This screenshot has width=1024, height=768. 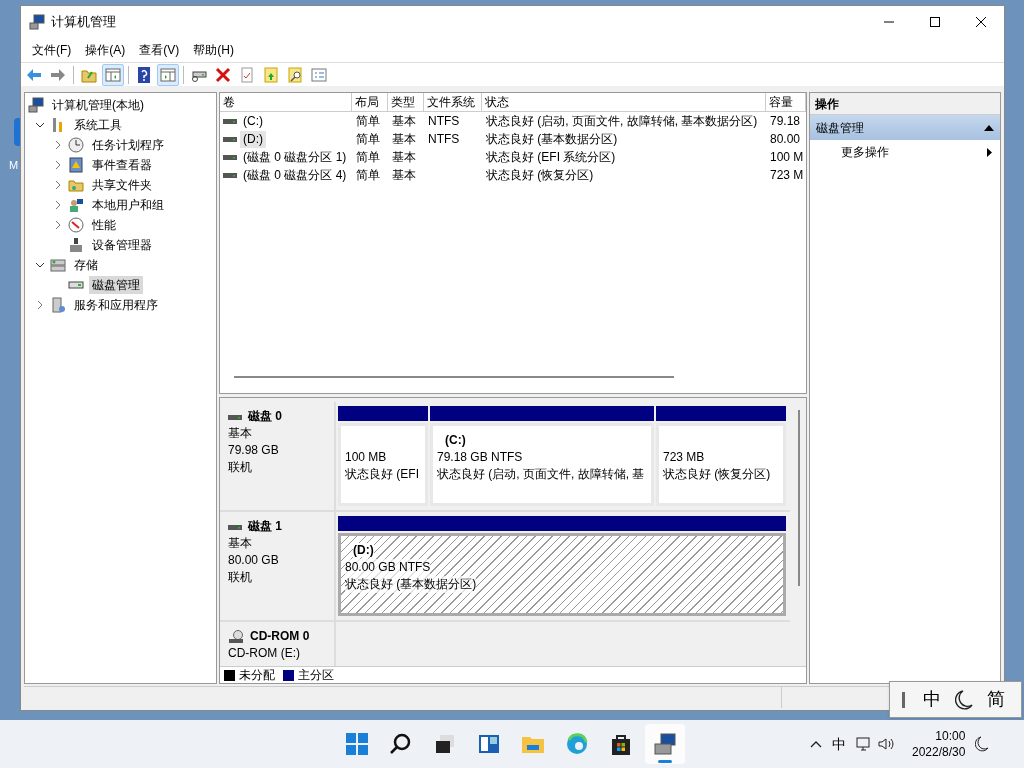 What do you see at coordinates (14, 165) in the screenshot?
I see `desktop-icon-label: M` at bounding box center [14, 165].